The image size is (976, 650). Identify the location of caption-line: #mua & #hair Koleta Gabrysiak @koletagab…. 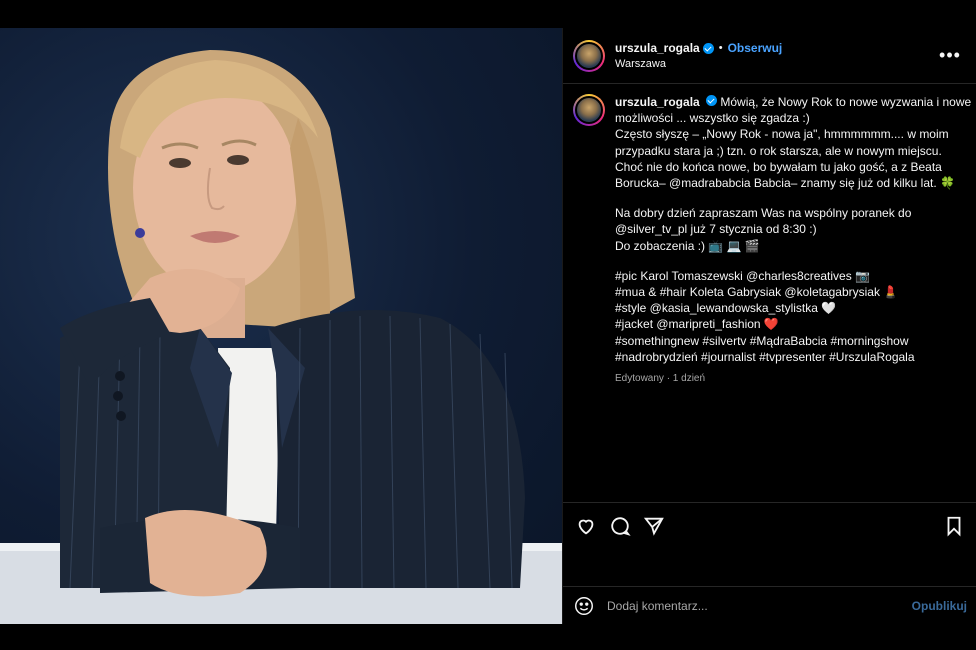
(757, 292).